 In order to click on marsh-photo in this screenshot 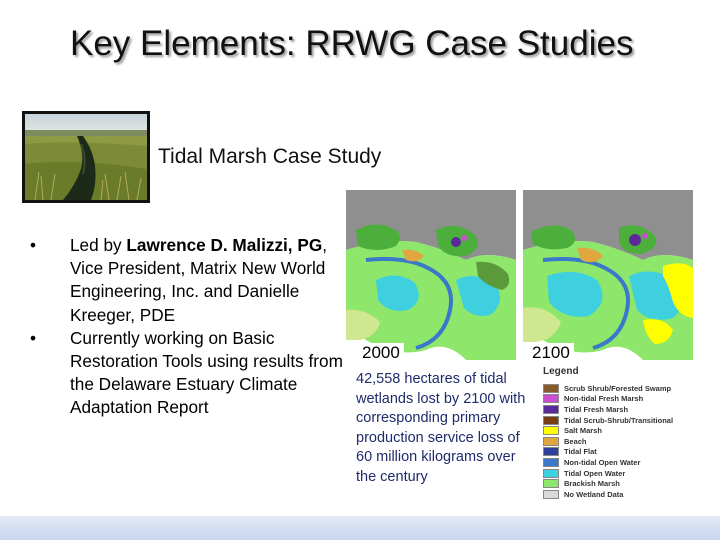, I will do `click(86, 157)`.